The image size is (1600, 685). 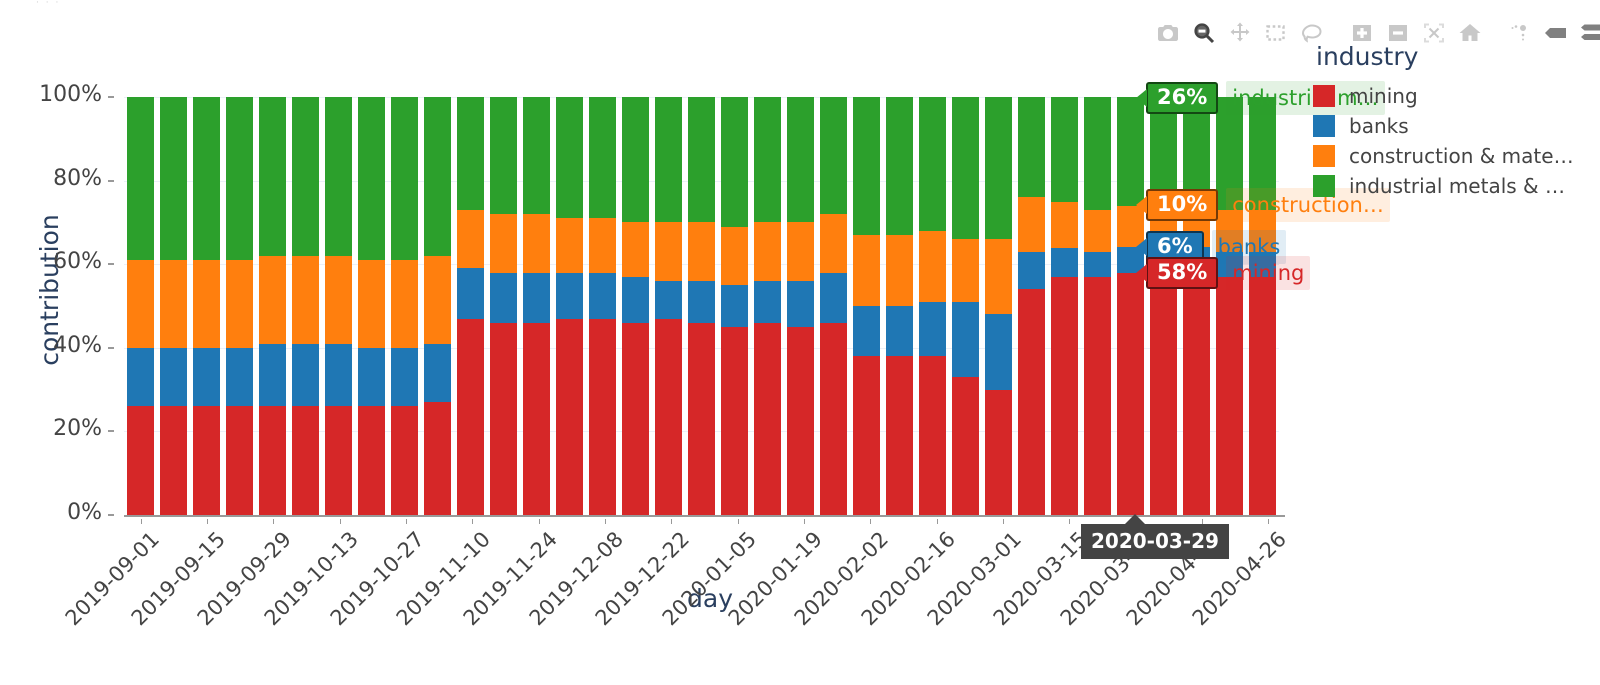 I want to click on legend-item-mining: mining, so click(x=1453, y=96).